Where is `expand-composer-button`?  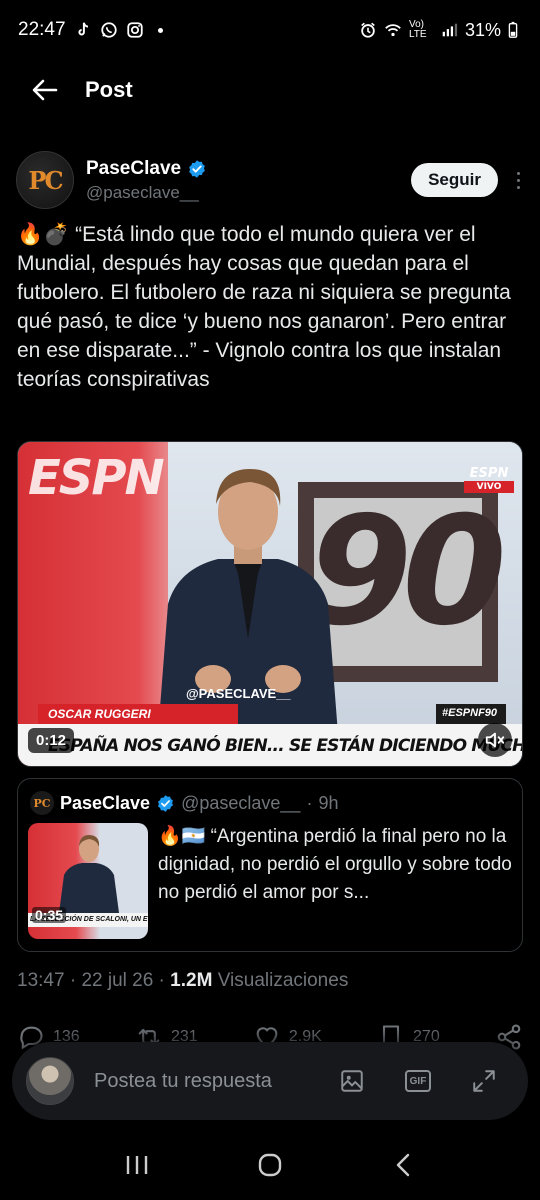 expand-composer-button is located at coordinates (484, 1081).